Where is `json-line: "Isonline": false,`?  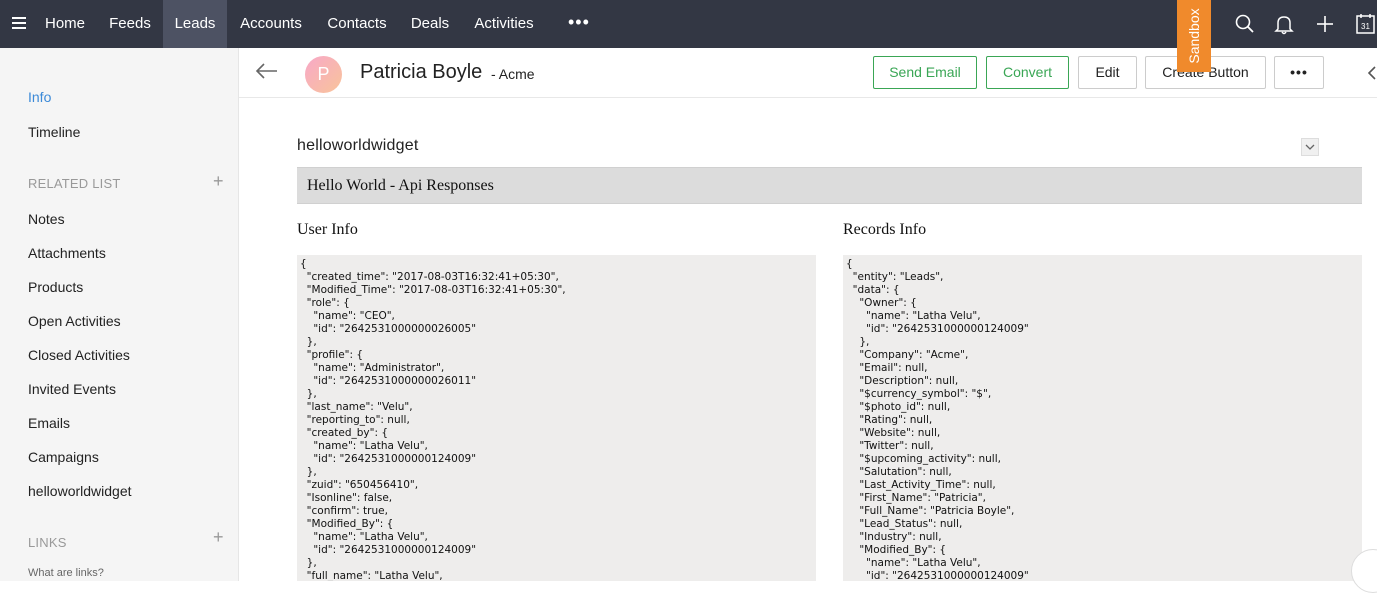
json-line: "Isonline": false, is located at coordinates (346, 498).